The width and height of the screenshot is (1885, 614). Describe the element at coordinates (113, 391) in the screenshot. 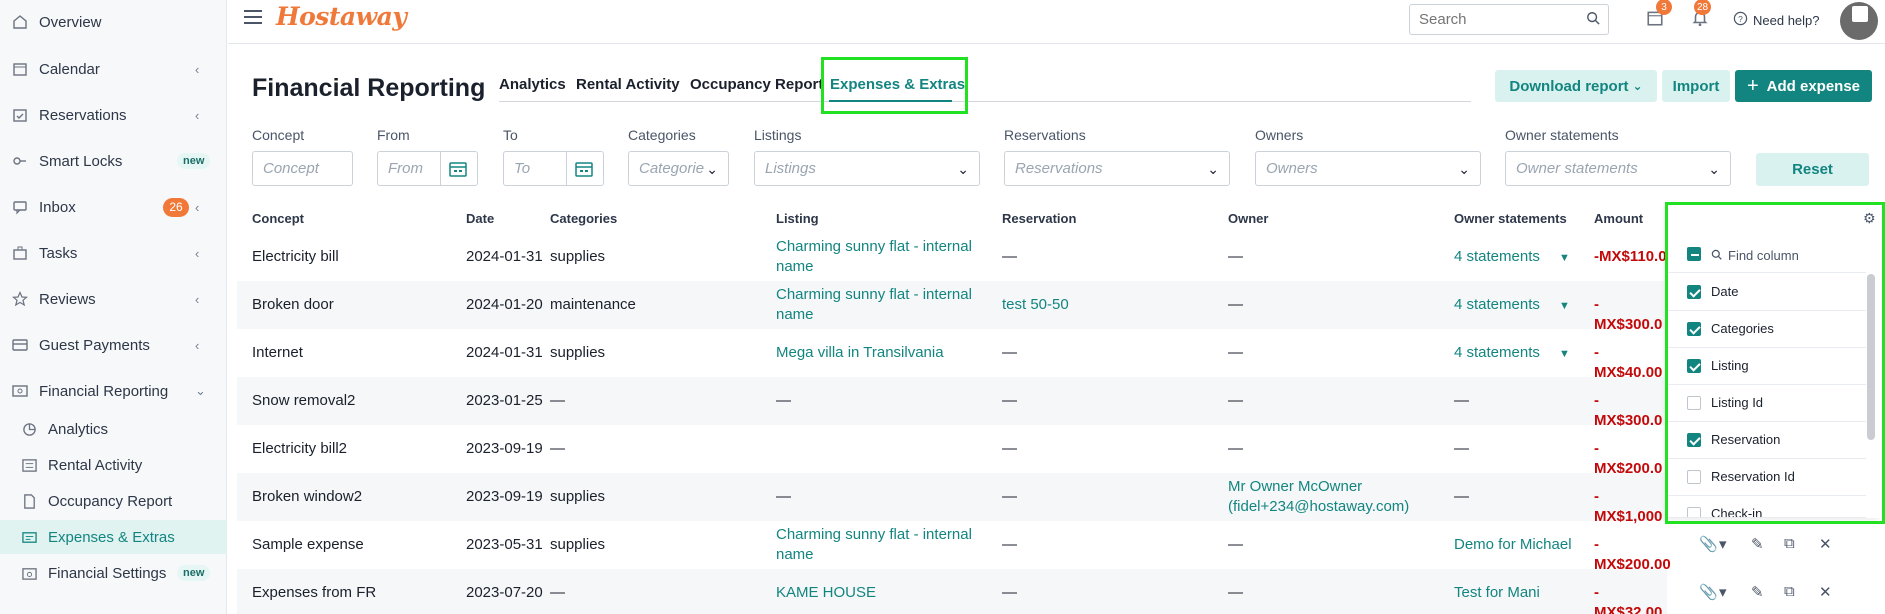

I see `sidebar-item-financial-reporting: Financial Reporting ⌄` at that location.